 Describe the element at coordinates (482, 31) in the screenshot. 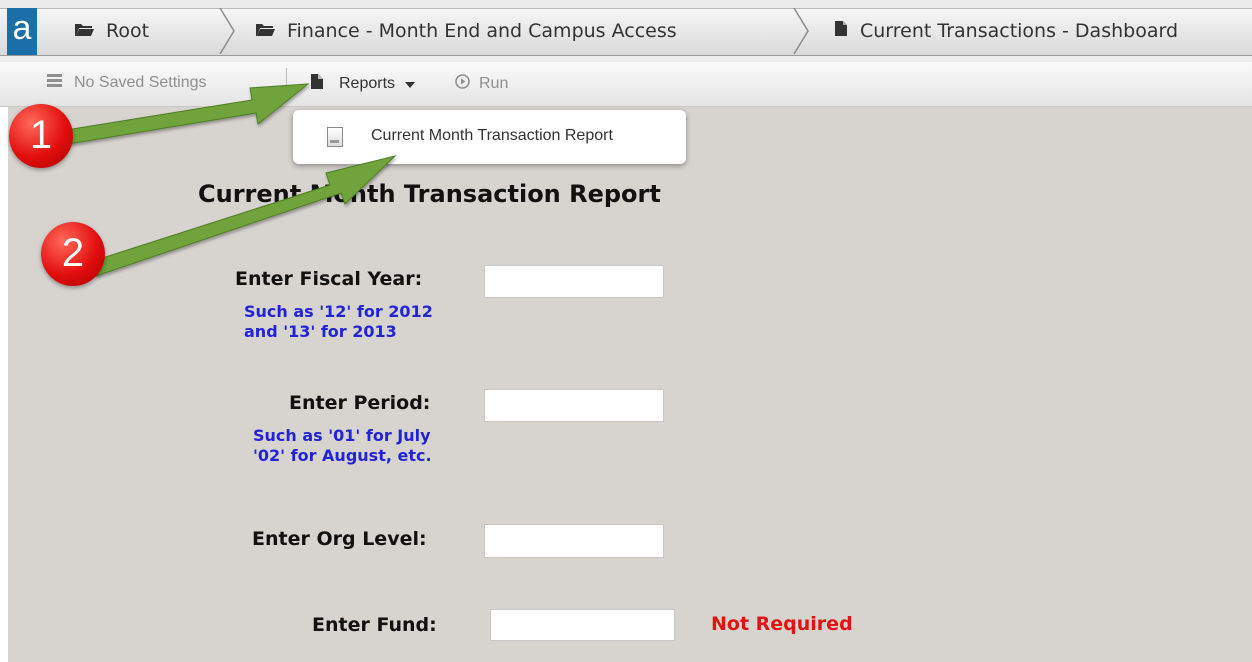

I see `breadcrumb-label: Finance - Month End and Campus Access` at that location.